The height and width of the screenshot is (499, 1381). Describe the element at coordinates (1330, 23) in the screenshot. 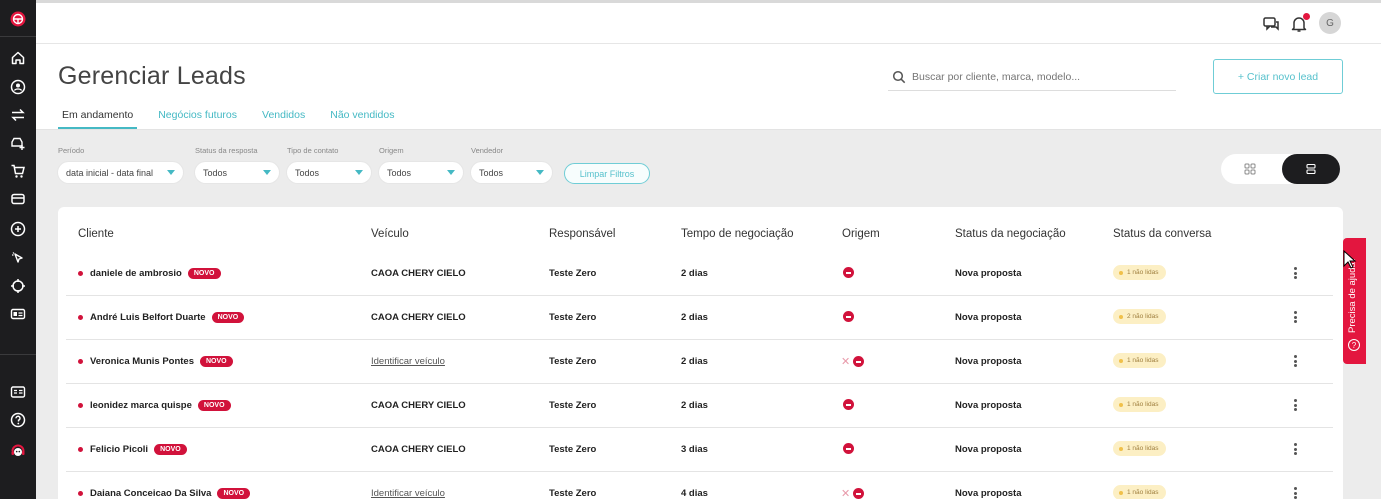

I see `avatar: G` at that location.